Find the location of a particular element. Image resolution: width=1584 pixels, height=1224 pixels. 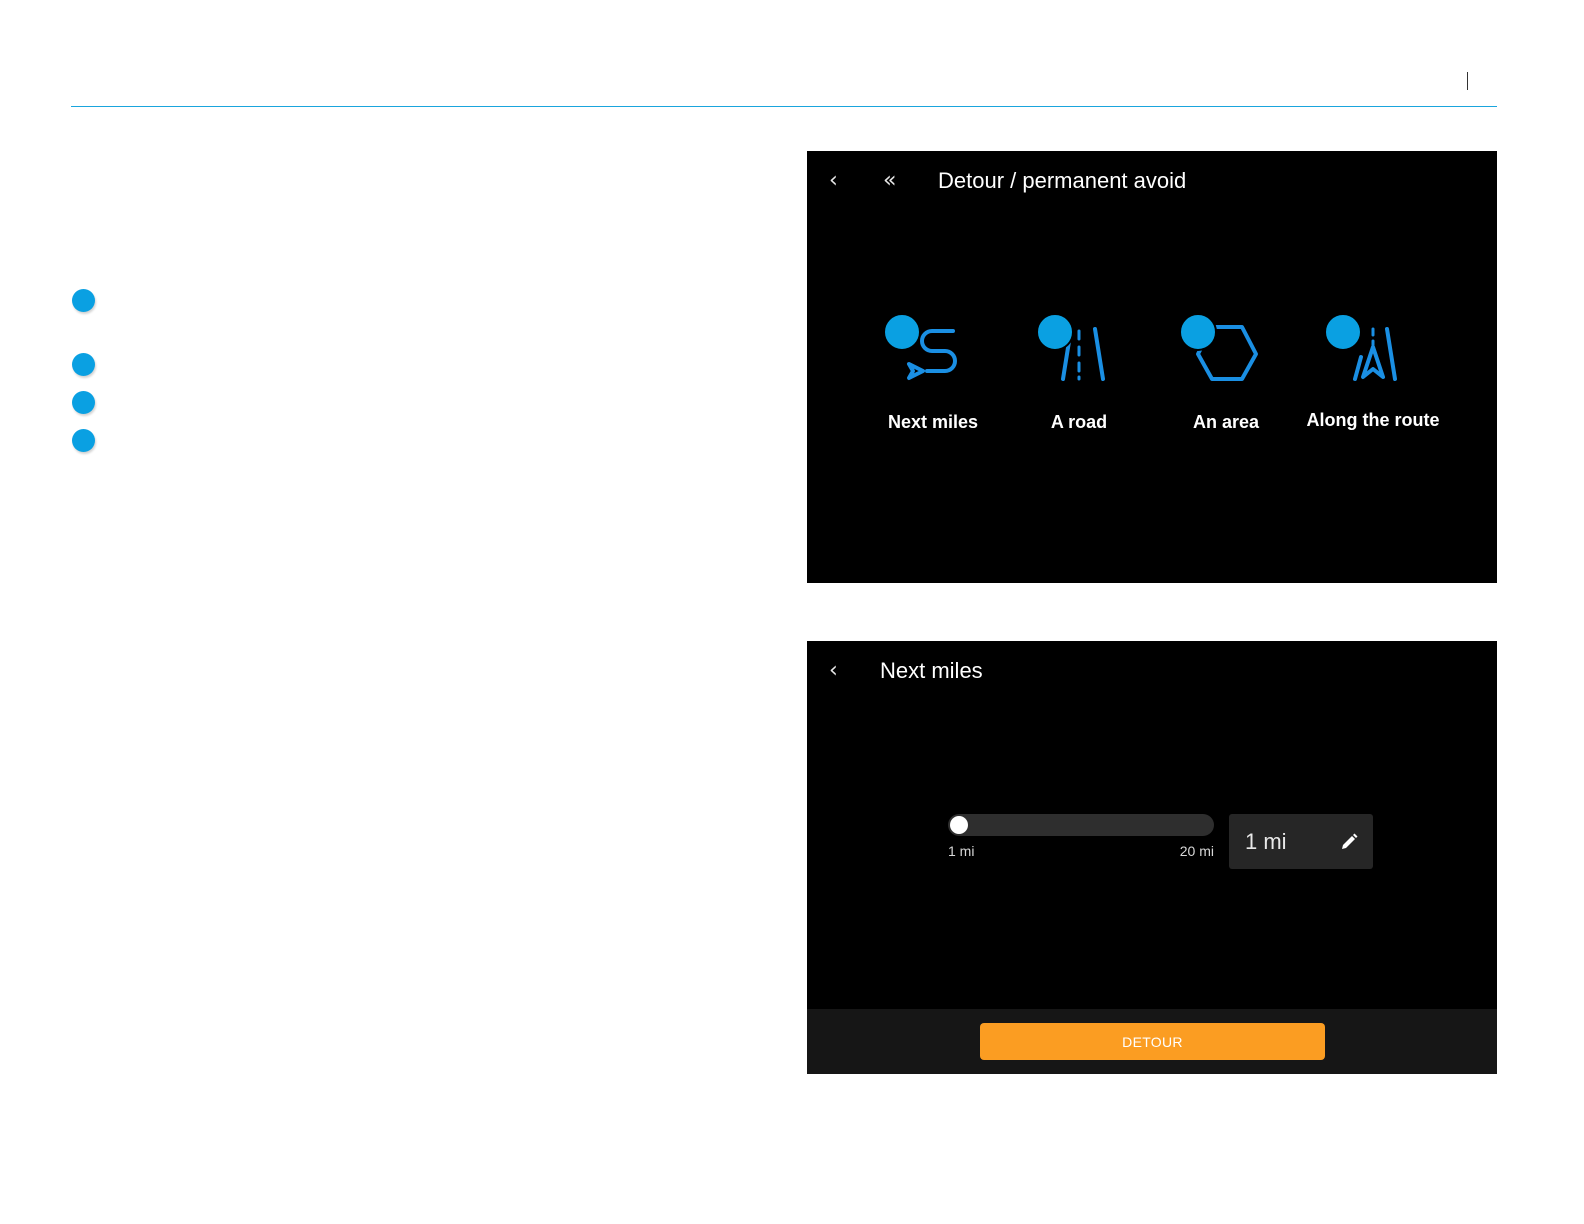

option-label: A road is located at coordinates (1079, 422).